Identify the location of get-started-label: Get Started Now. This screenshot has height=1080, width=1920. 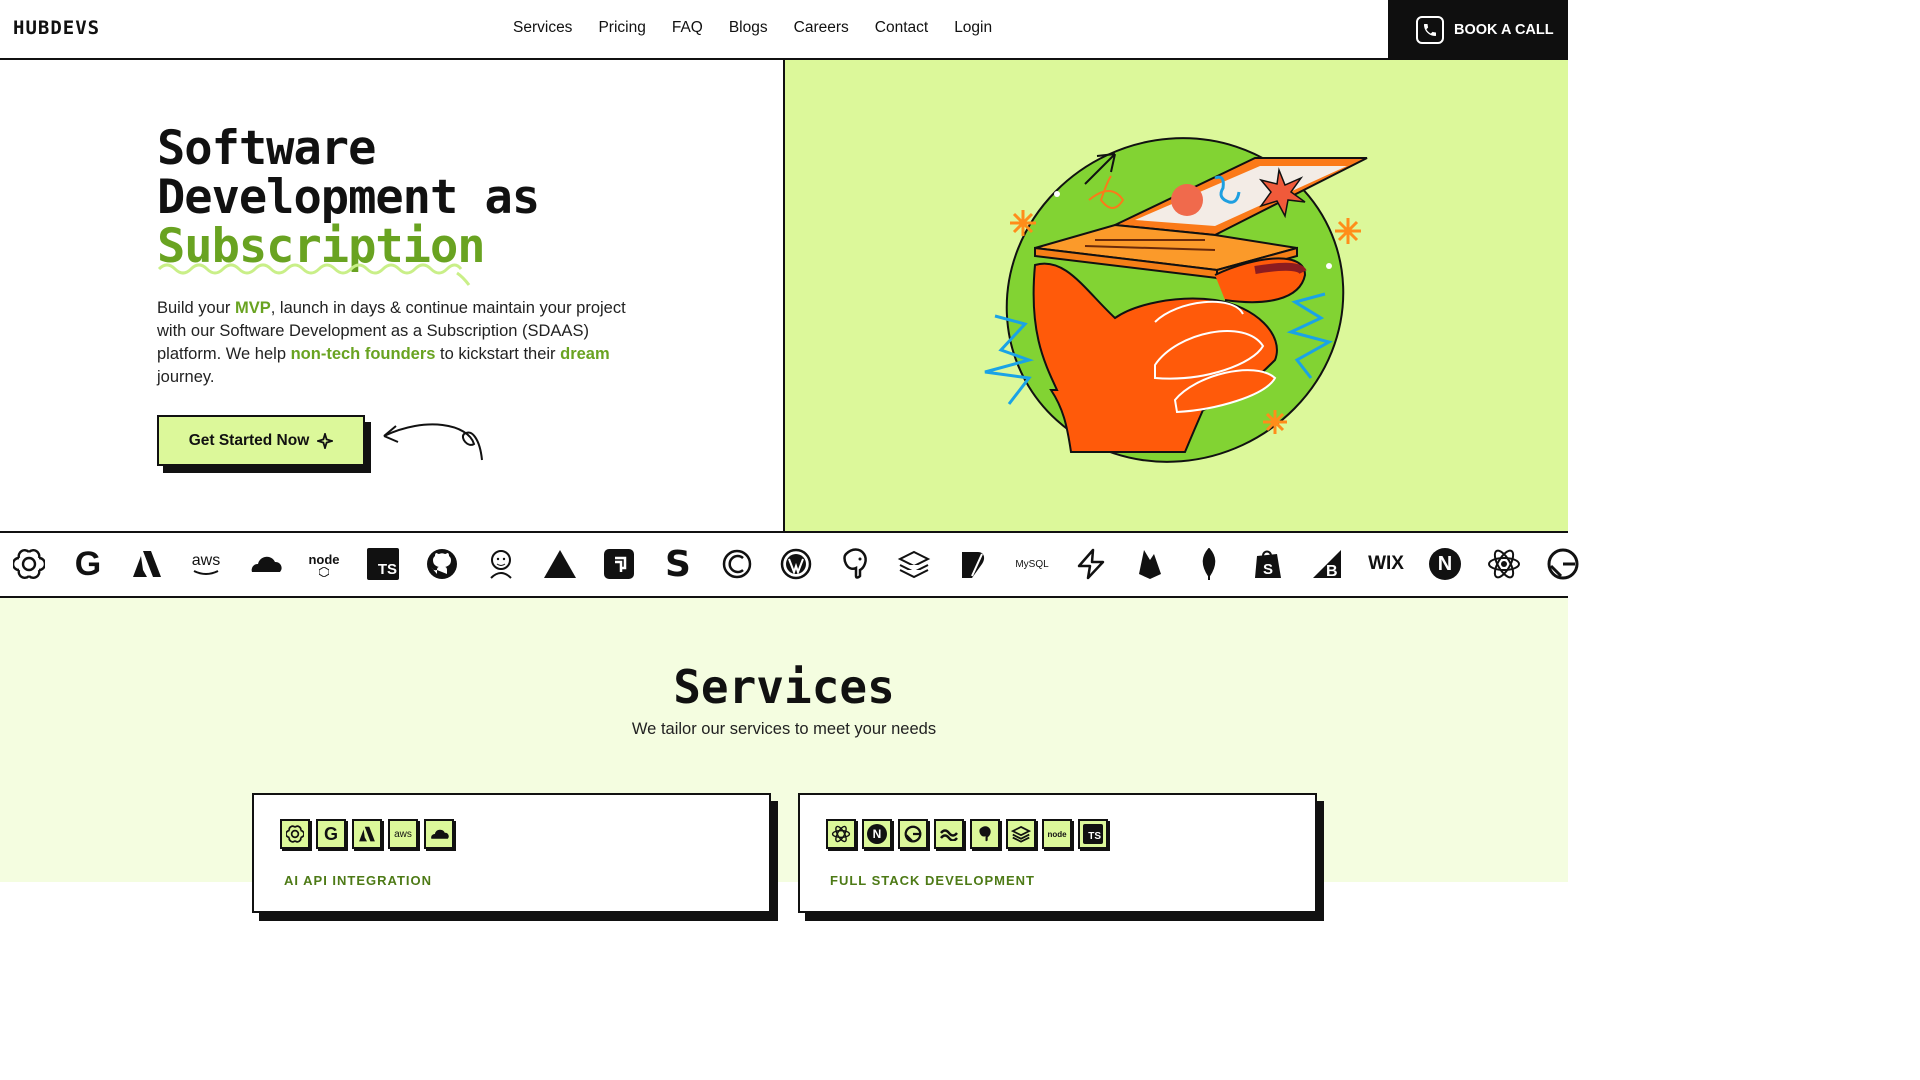
(249, 440).